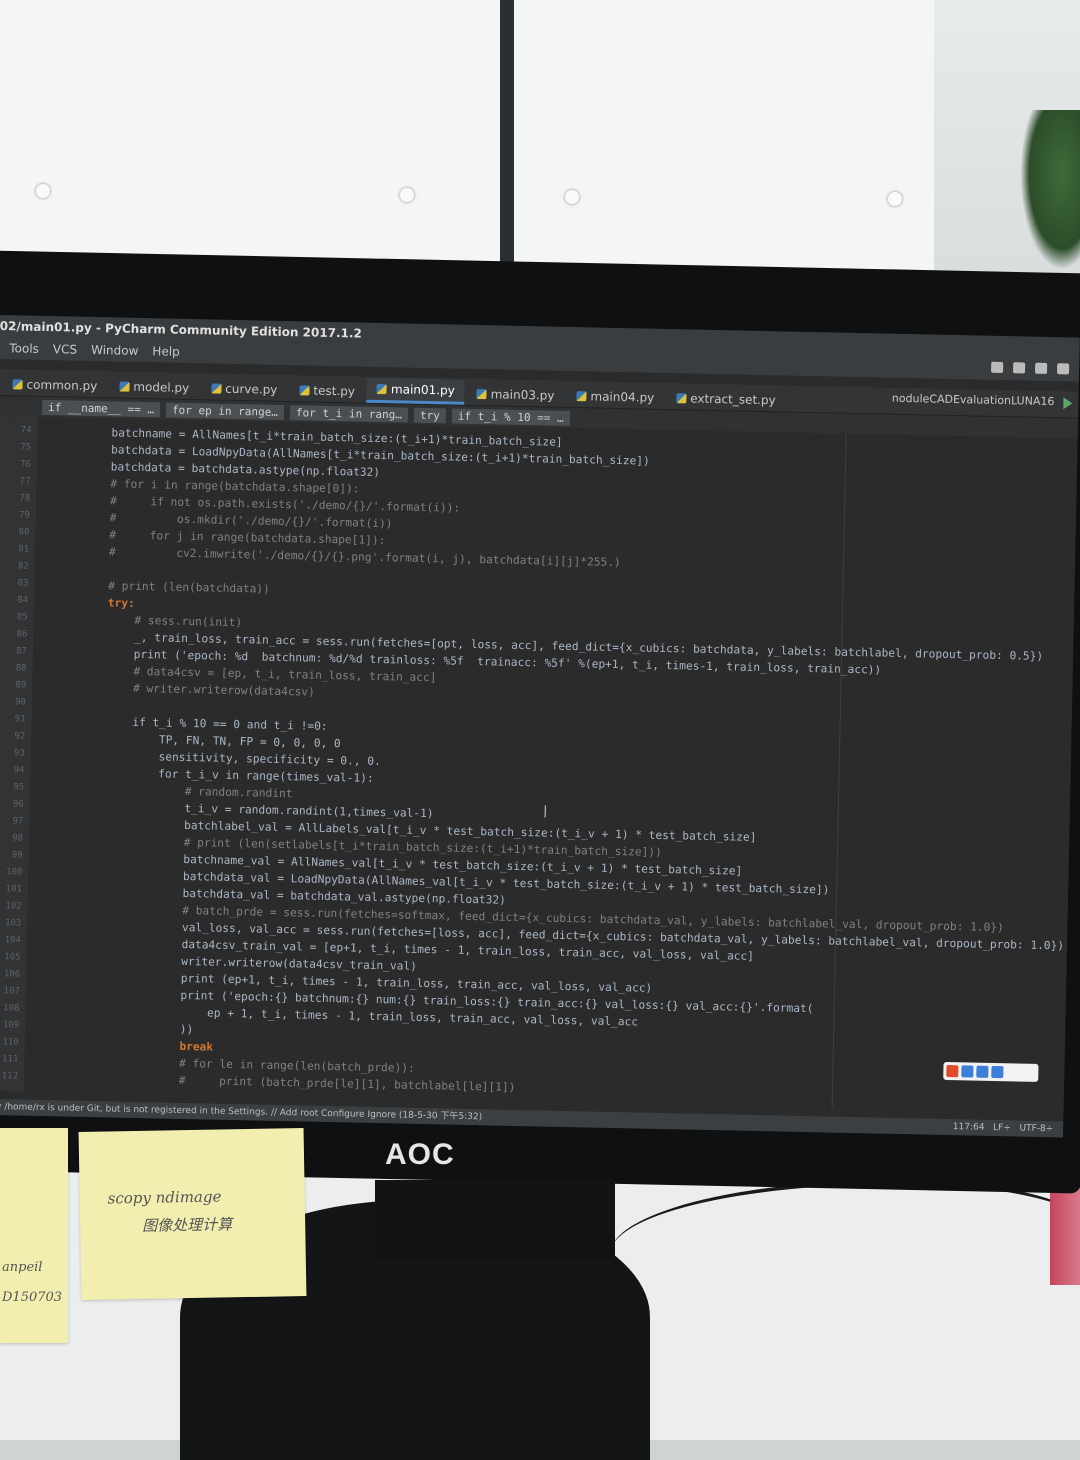 The width and height of the screenshot is (1080, 1460). Describe the element at coordinates (14, 889) in the screenshot. I see `line-number: 101` at that location.